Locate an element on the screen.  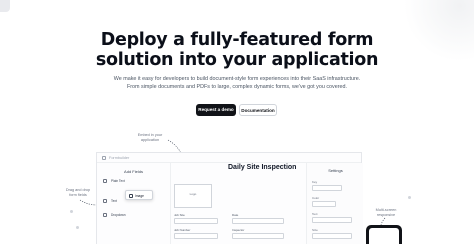
logo-placeholder-label: Logo is located at coordinates (193, 194).